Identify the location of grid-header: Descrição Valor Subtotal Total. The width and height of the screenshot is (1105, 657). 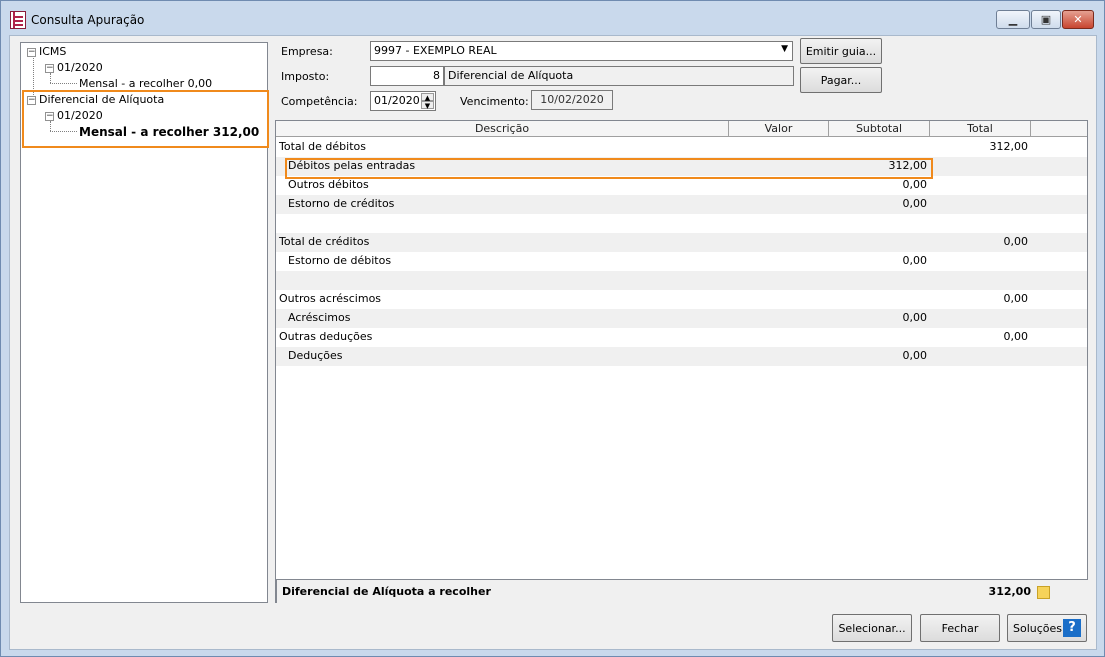
(681, 129).